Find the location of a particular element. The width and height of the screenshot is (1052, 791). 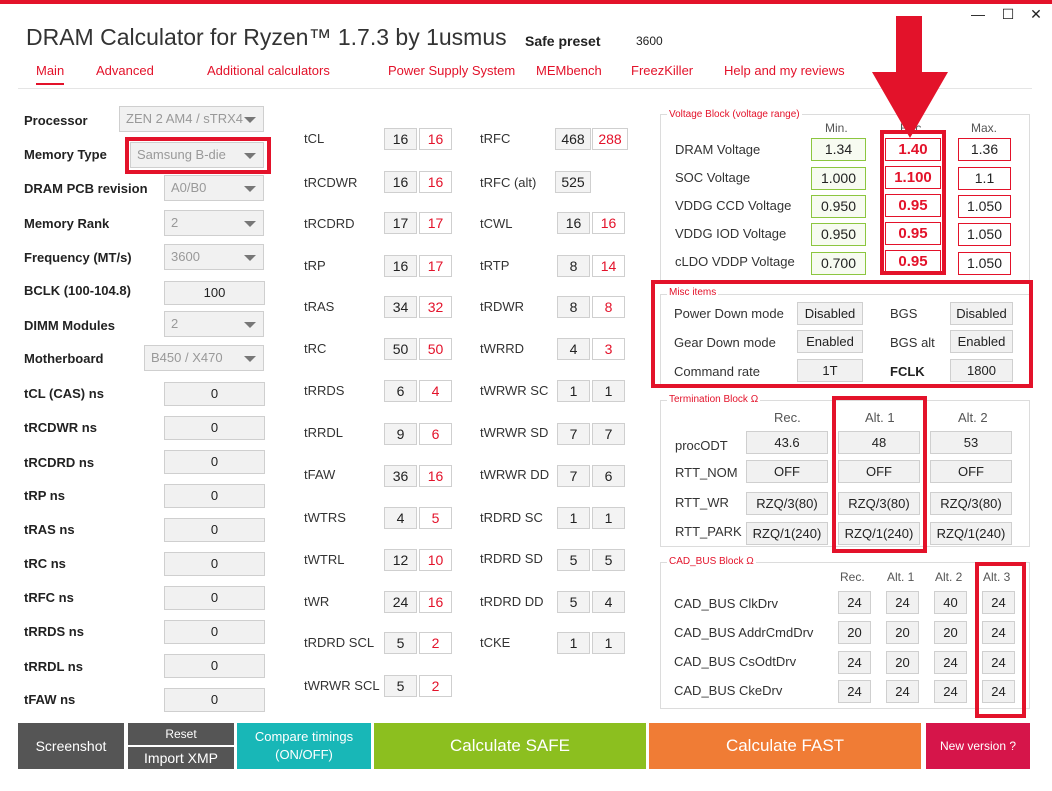

close-icon: ✕ is located at coordinates (1036, 14).